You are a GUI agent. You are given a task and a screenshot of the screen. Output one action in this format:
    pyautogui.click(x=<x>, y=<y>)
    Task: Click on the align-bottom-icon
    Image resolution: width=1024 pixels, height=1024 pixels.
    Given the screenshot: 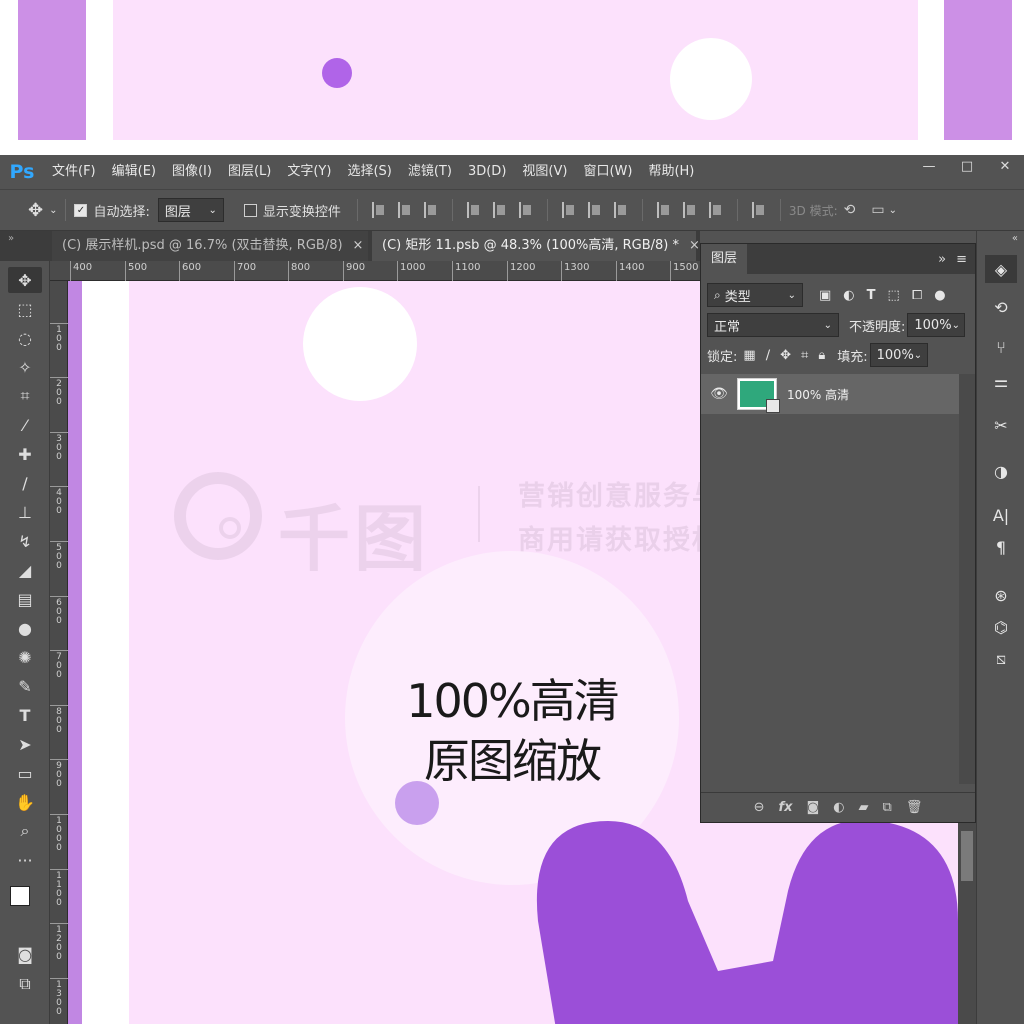 What is the action you would take?
    pyautogui.click(x=430, y=210)
    